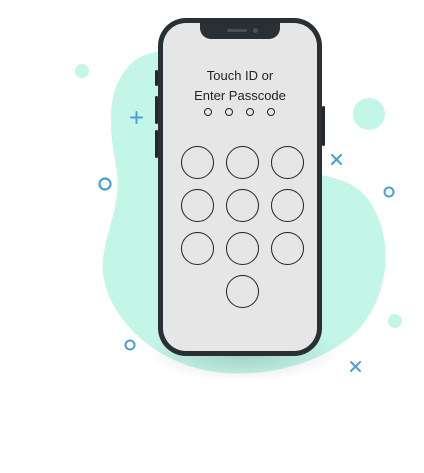  I want to click on passcode-prompt: Touch ID or Enter Passcode, so click(240, 86).